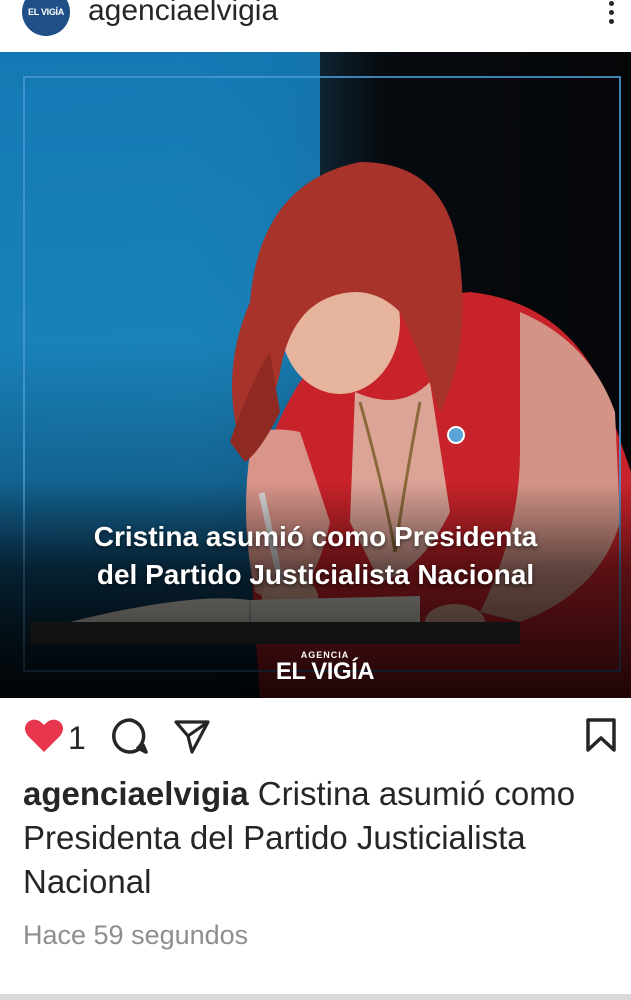 This screenshot has width=631, height=1000. Describe the element at coordinates (611, 3) in the screenshot. I see `more-vertical-icon` at that location.